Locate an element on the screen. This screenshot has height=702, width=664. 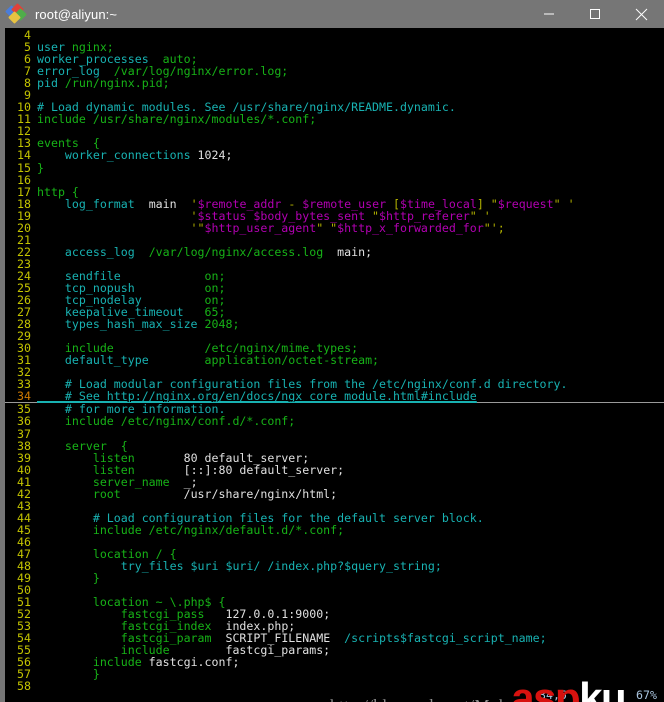
code-token: default_type is located at coordinates (93, 360).